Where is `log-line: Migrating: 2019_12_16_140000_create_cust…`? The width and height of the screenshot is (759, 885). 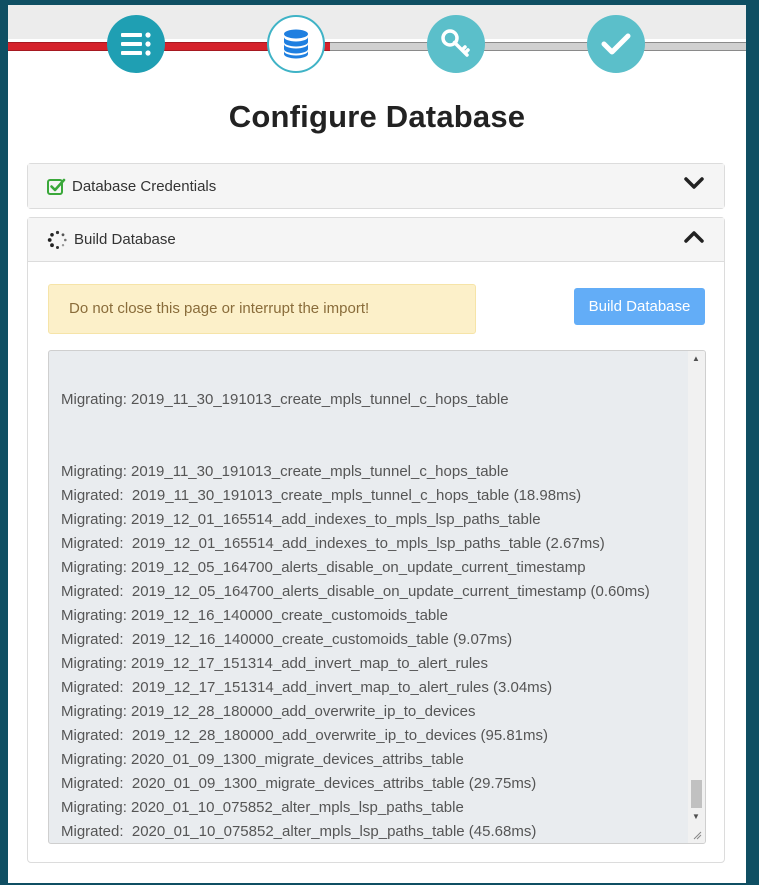
log-line: Migrating: 2019_12_16_140000_create_cust… is located at coordinates (254, 615).